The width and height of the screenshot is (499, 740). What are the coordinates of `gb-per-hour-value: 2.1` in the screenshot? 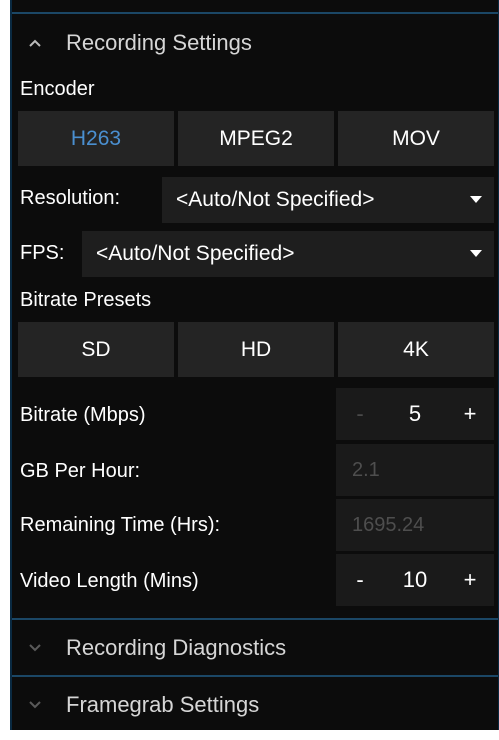 It's located at (415, 470).